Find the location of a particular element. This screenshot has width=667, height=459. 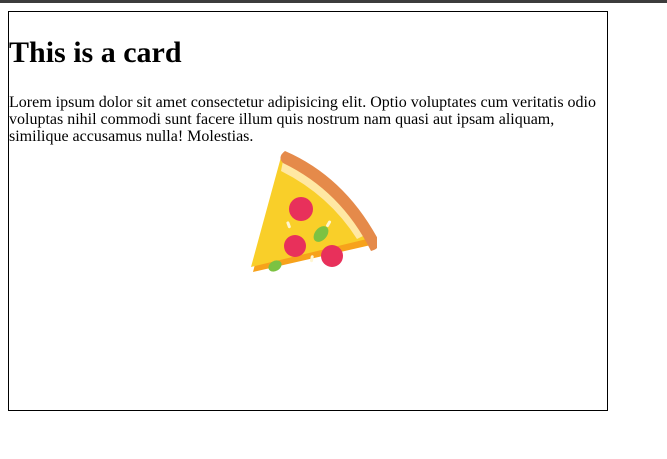

browser-top-bar is located at coordinates (333, 1).